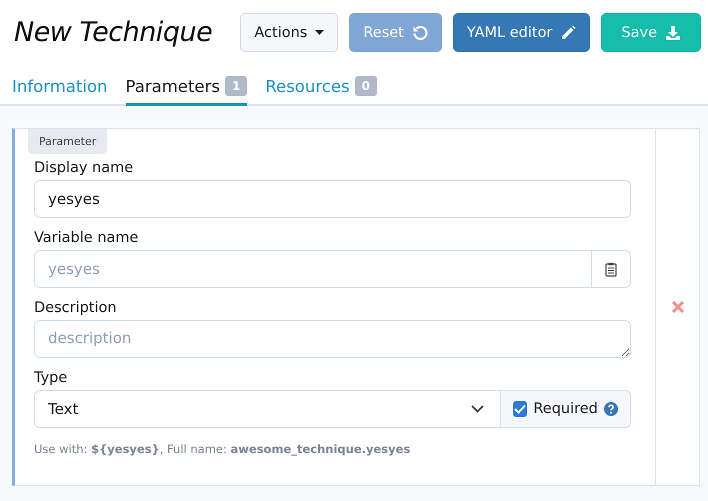  I want to click on variable-name-field: yesyes, so click(313, 269).